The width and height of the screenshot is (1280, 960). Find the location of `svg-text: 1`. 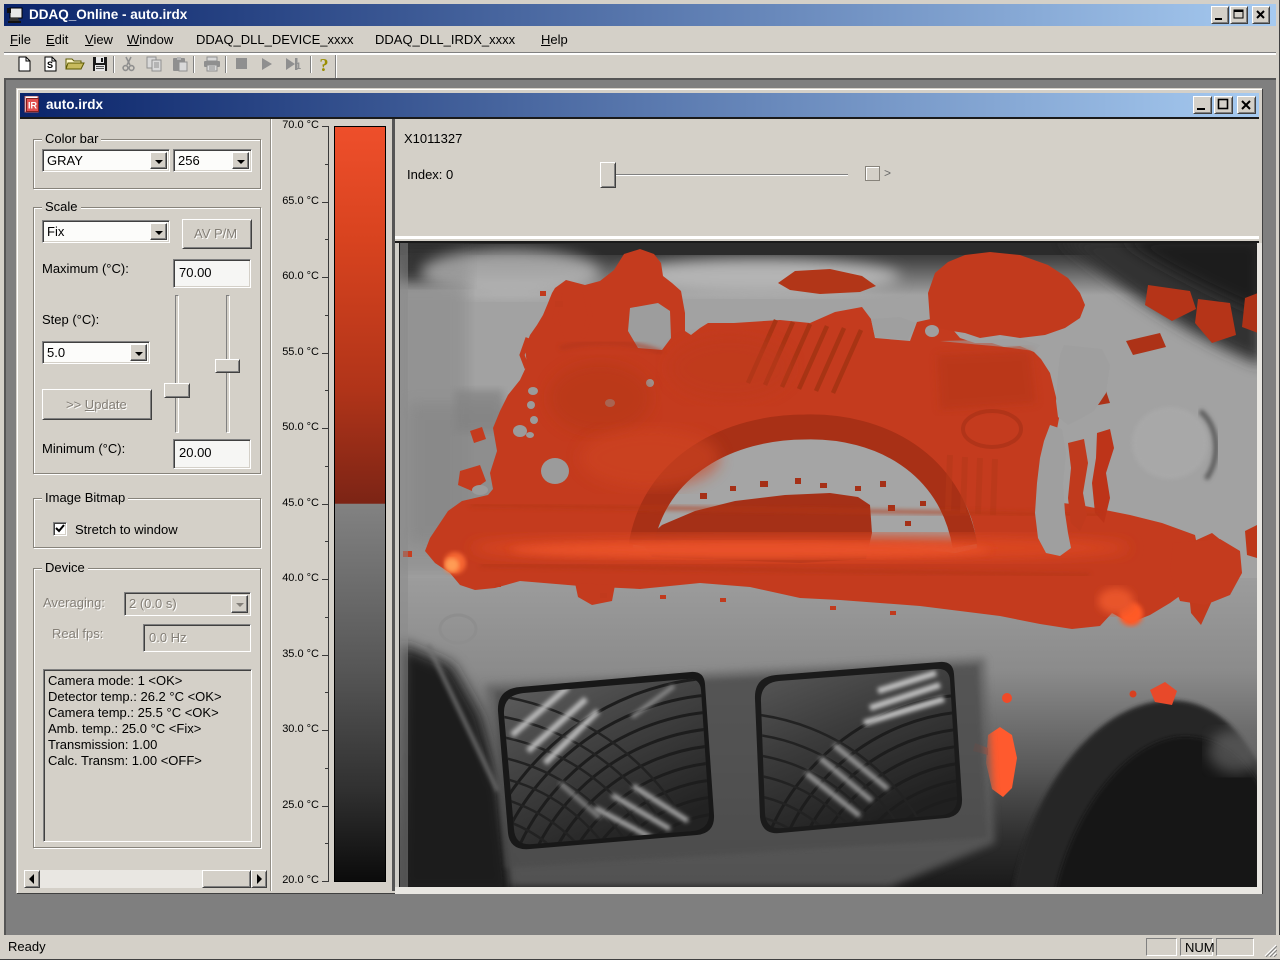

svg-text: 1 is located at coordinates (298, 66).